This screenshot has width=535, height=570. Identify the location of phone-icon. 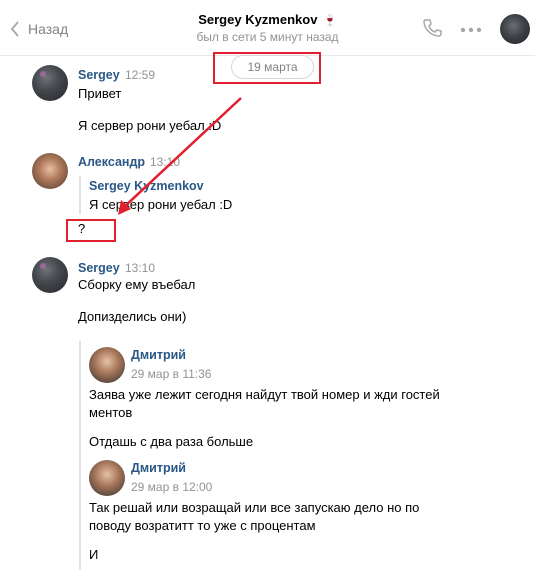
(432, 28).